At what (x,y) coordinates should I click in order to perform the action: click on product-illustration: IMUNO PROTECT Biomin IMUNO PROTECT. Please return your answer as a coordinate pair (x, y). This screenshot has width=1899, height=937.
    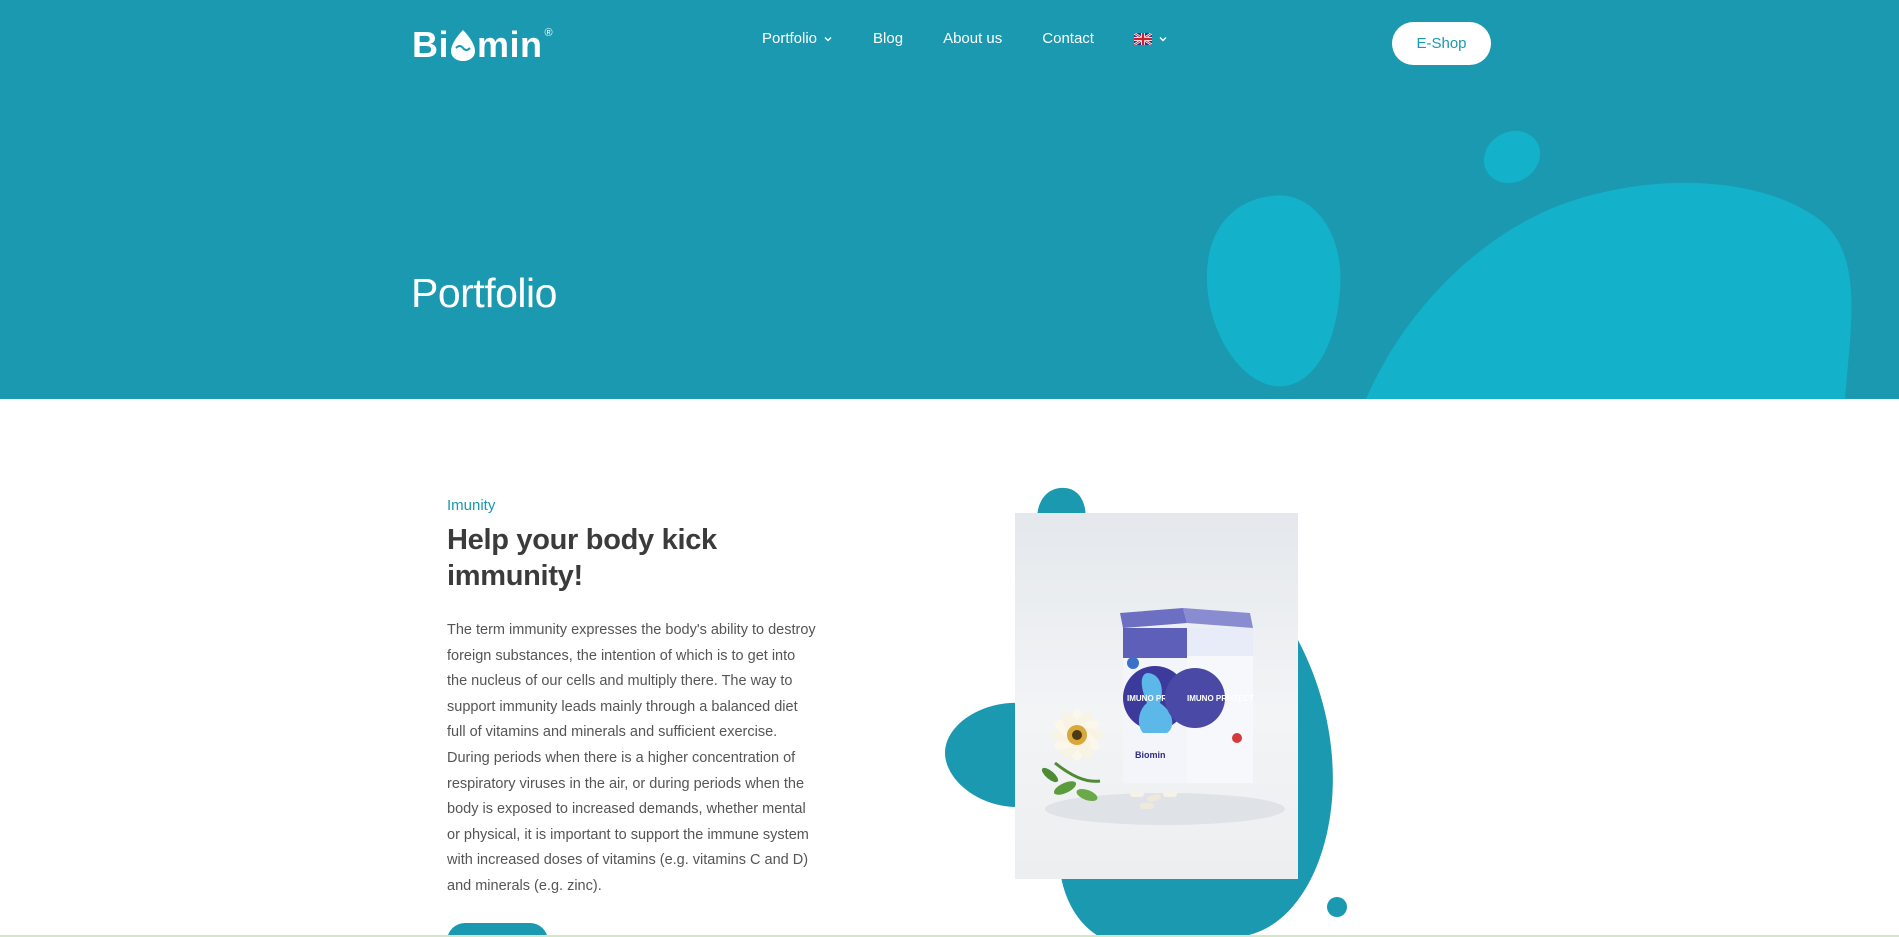
    Looking at the image, I should click on (1163, 716).